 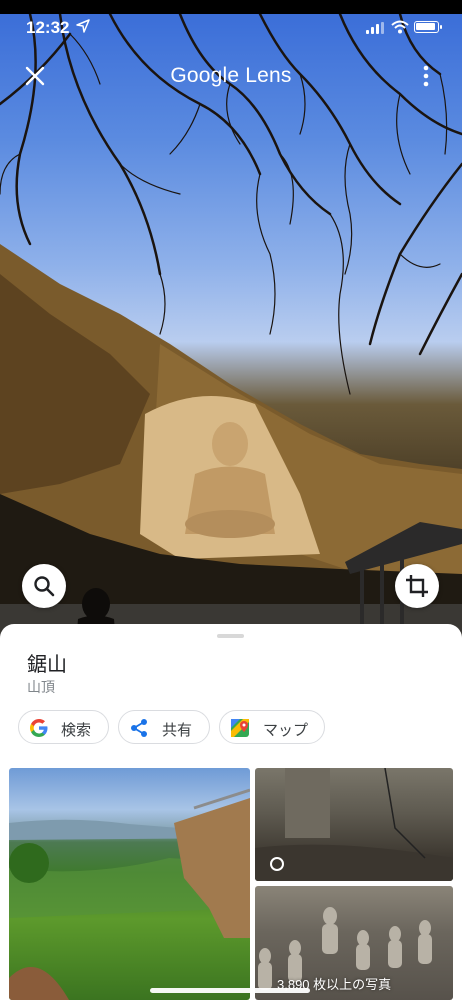 I want to click on sheet-drag-handle, so click(x=230, y=636).